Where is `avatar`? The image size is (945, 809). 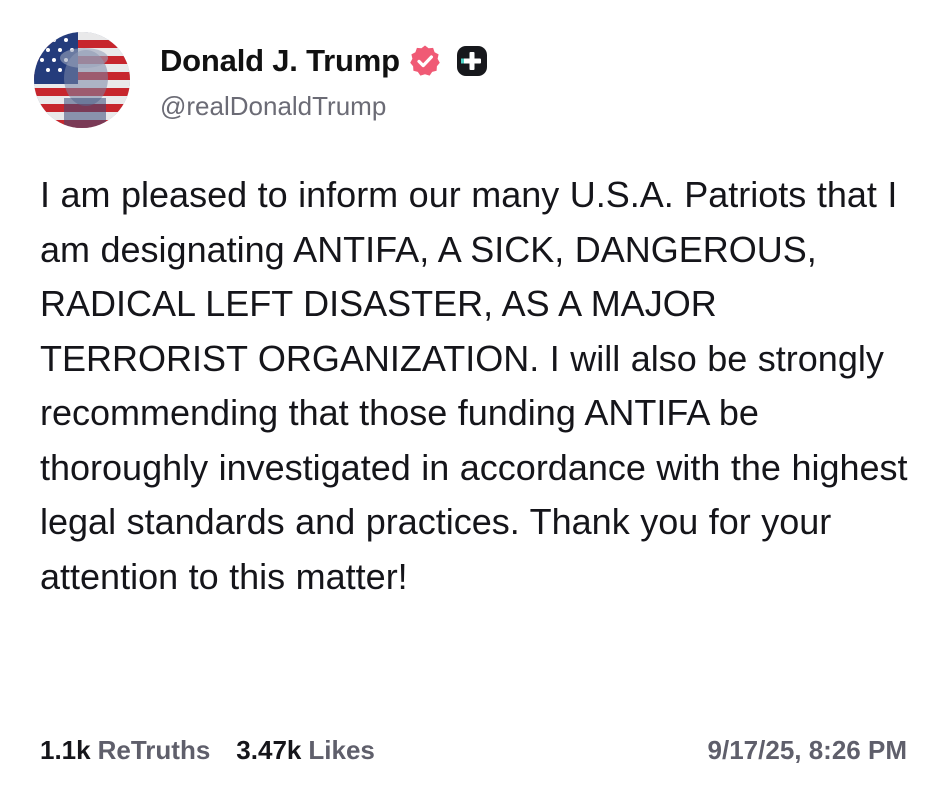
avatar is located at coordinates (82, 80).